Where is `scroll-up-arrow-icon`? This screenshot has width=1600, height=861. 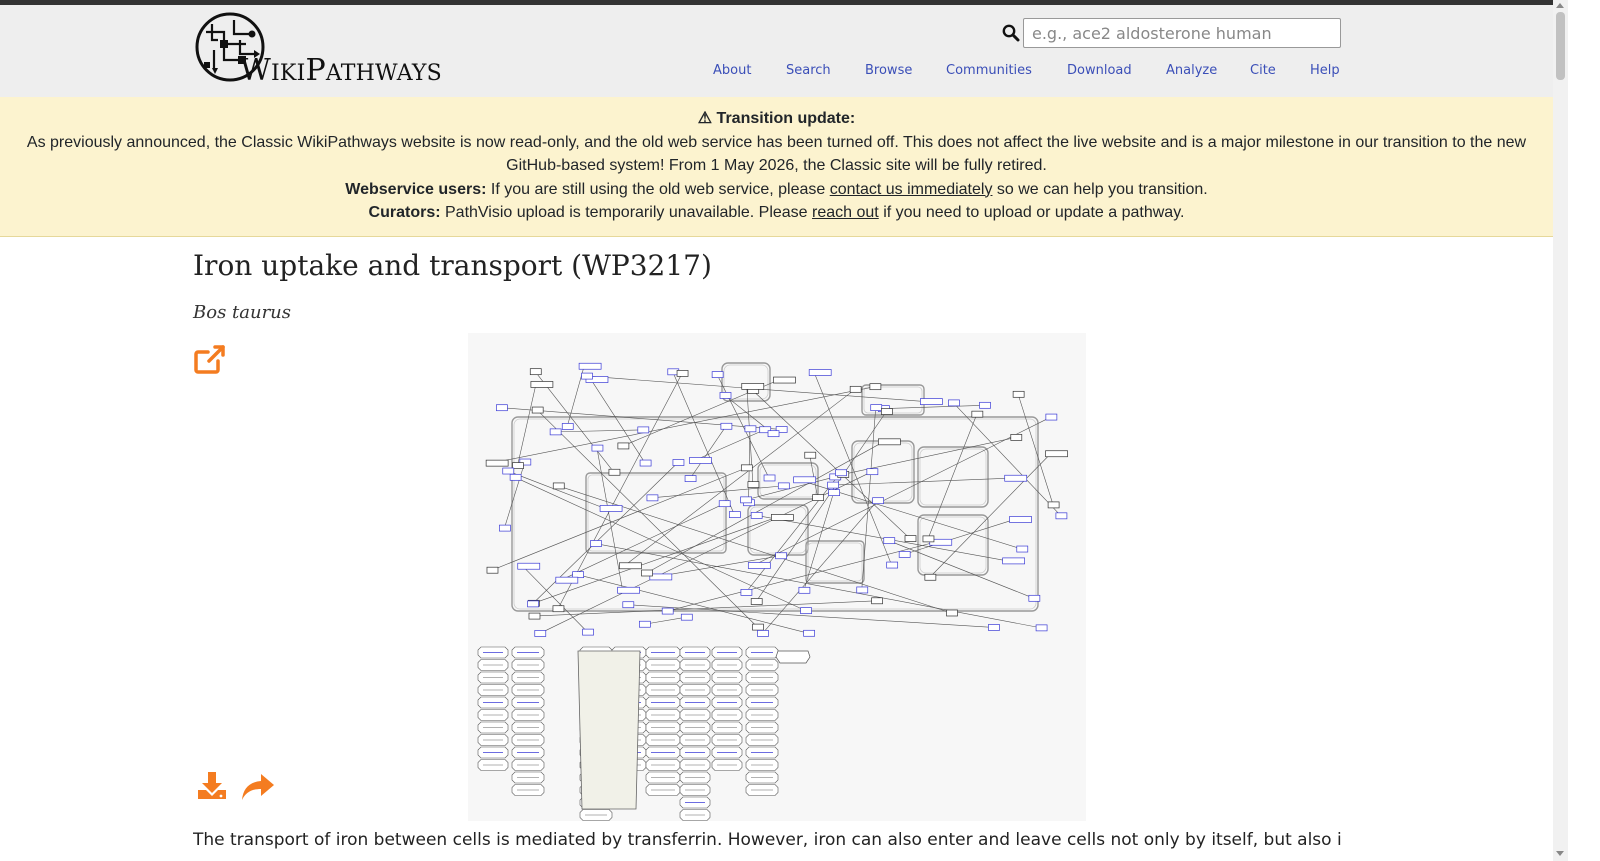 scroll-up-arrow-icon is located at coordinates (1560, 5).